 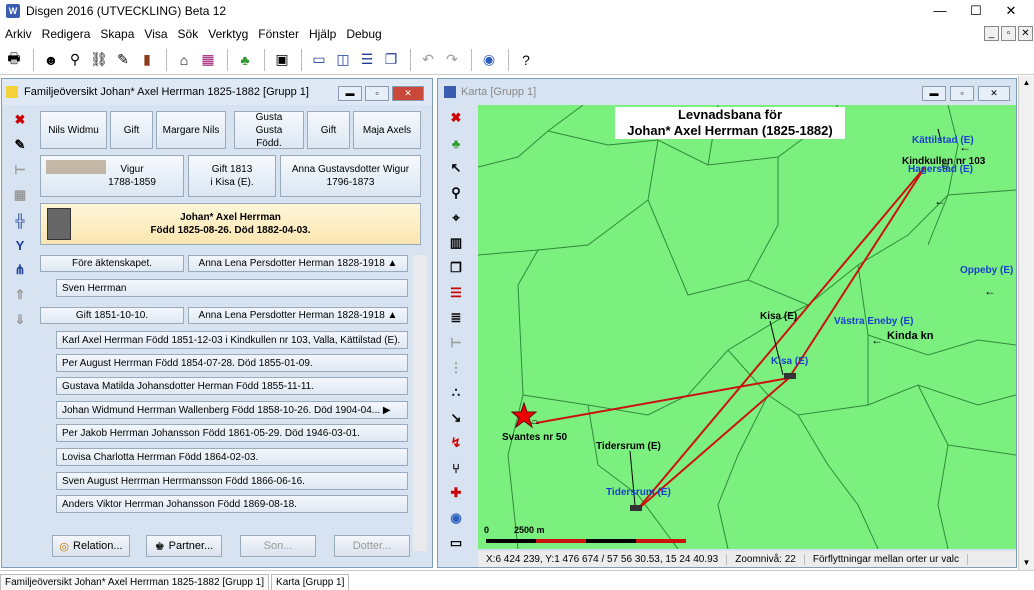 What do you see at coordinates (112, 263) in the screenshot?
I see `marriage-label-pre: Före äktenskapet.` at bounding box center [112, 263].